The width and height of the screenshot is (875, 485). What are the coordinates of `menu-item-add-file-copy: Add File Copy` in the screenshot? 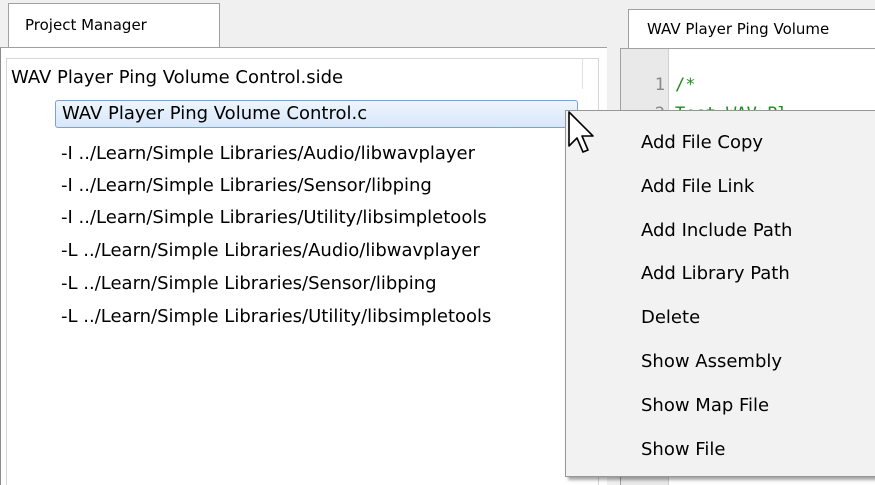 It's located at (702, 143).